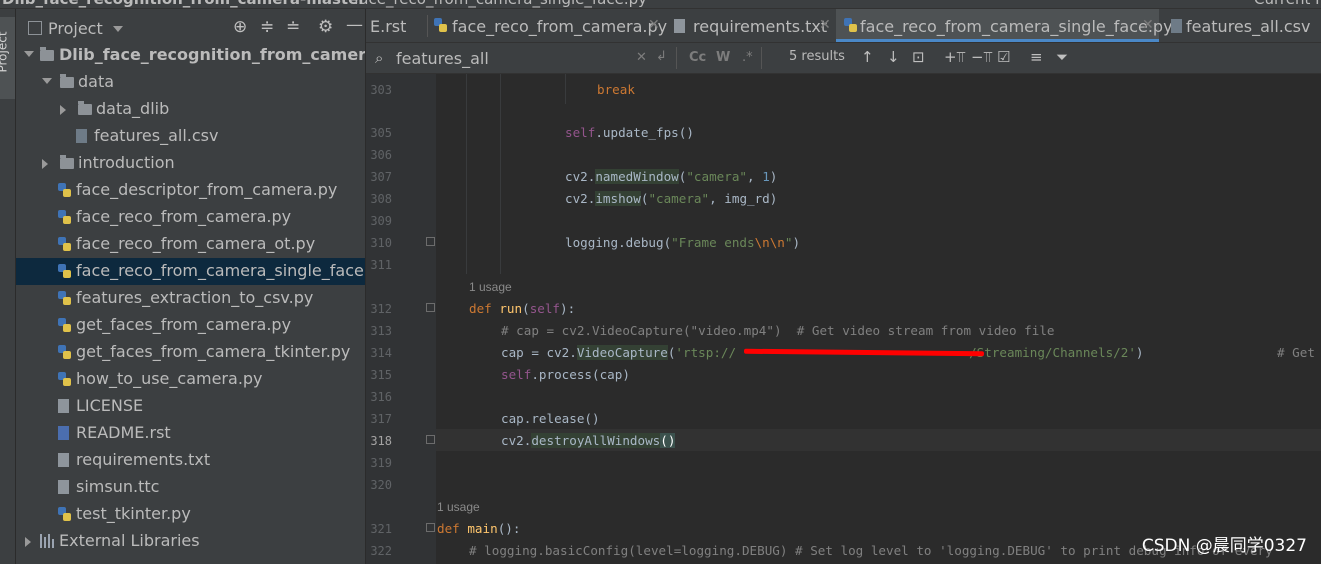 This screenshot has width=1321, height=564. What do you see at coordinates (381, 155) in the screenshot?
I see `line-number: 306` at bounding box center [381, 155].